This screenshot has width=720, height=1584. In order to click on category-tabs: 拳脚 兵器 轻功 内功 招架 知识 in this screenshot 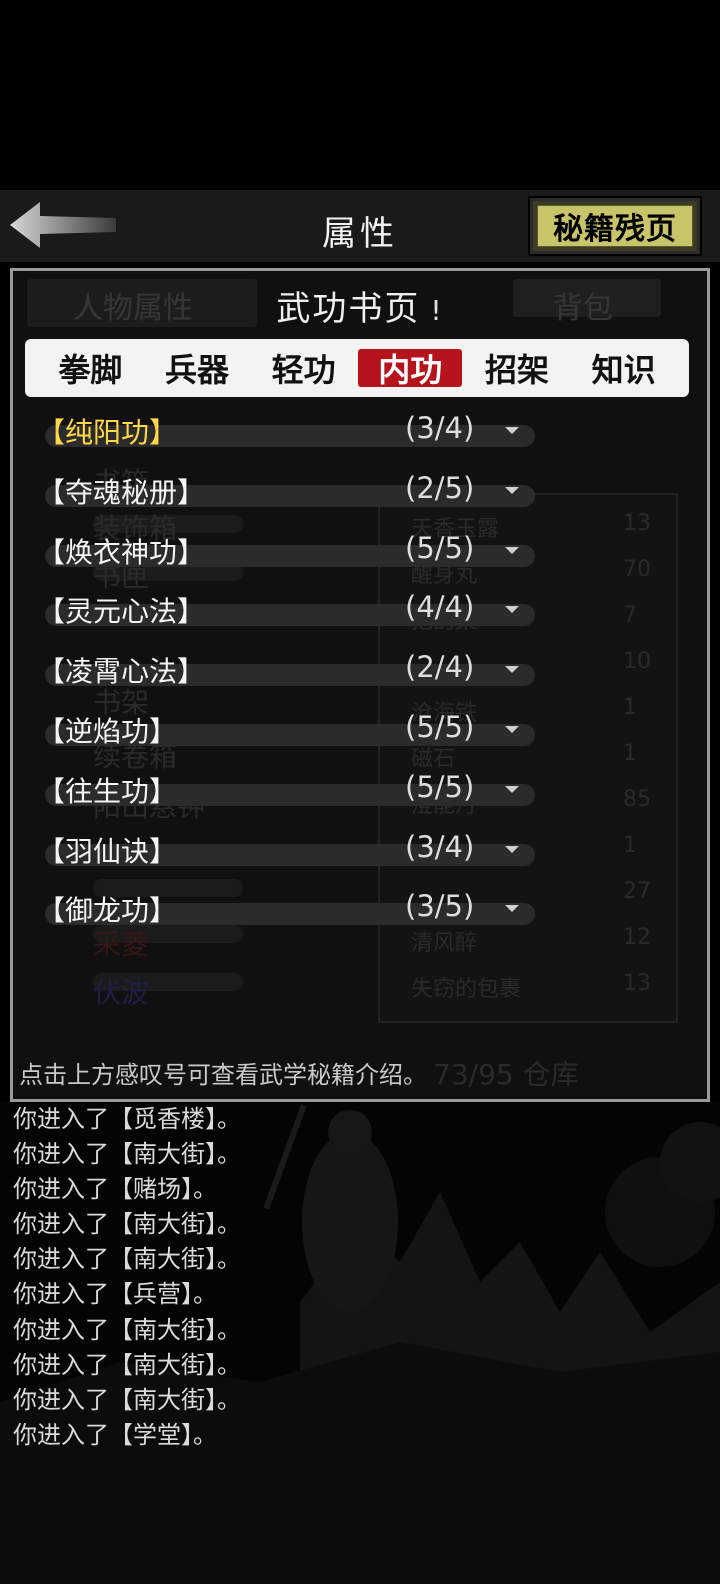, I will do `click(357, 368)`.